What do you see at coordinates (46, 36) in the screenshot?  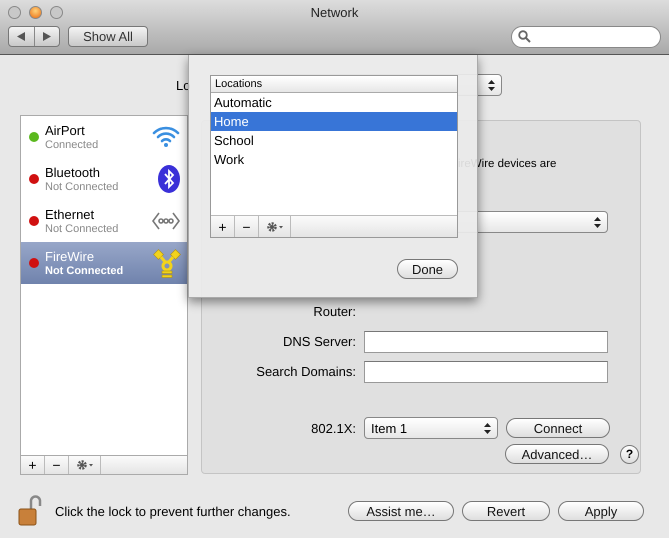 I see `forward-arrow-icon` at bounding box center [46, 36].